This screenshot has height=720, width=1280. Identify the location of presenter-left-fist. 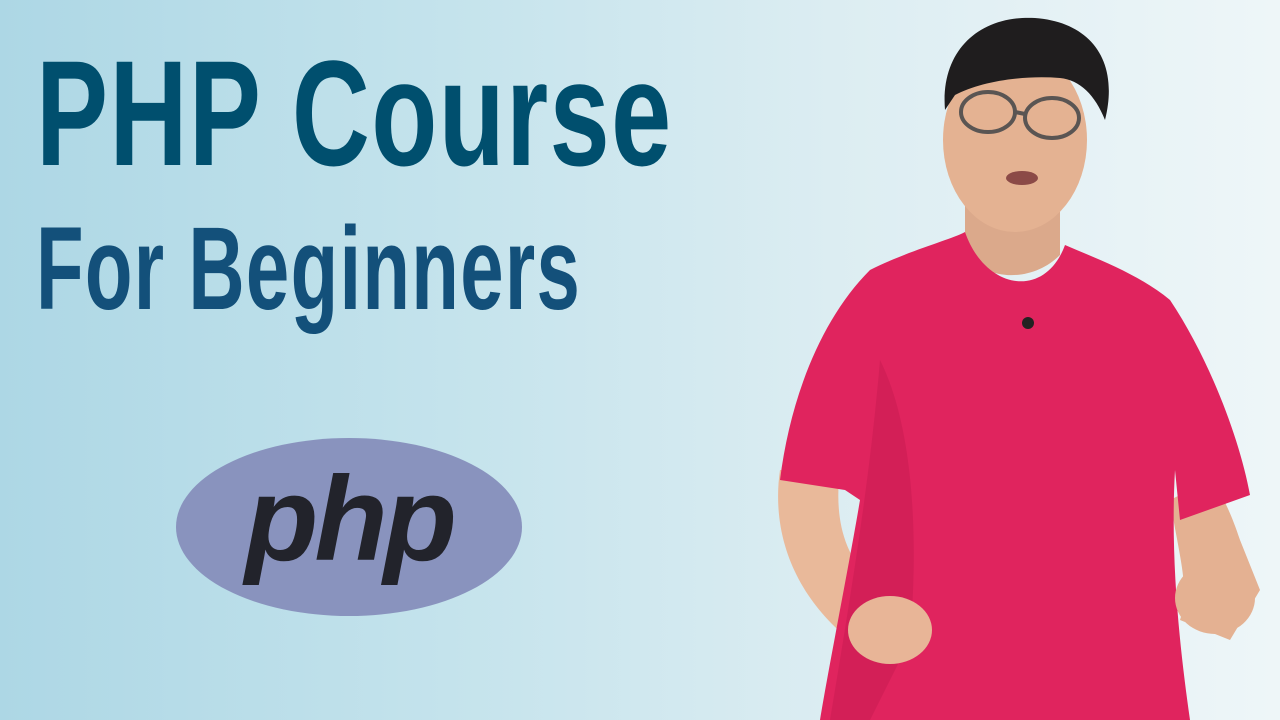
(890, 630).